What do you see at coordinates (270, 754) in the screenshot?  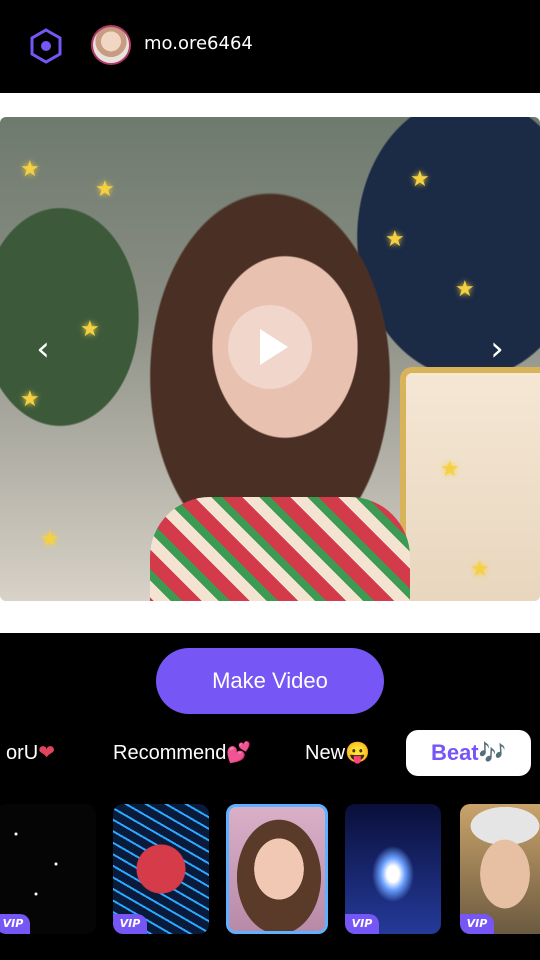 I see `category-tabs: orU❤ Recommend💕 New😛 Beat🎶` at bounding box center [270, 754].